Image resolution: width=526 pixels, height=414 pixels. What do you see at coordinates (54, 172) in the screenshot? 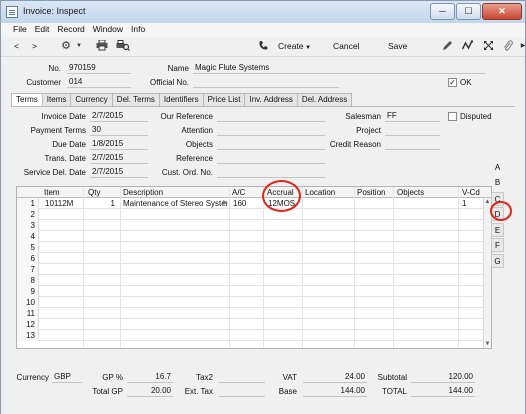
I see `service-del-date-label: Service Del. Date` at bounding box center [54, 172].